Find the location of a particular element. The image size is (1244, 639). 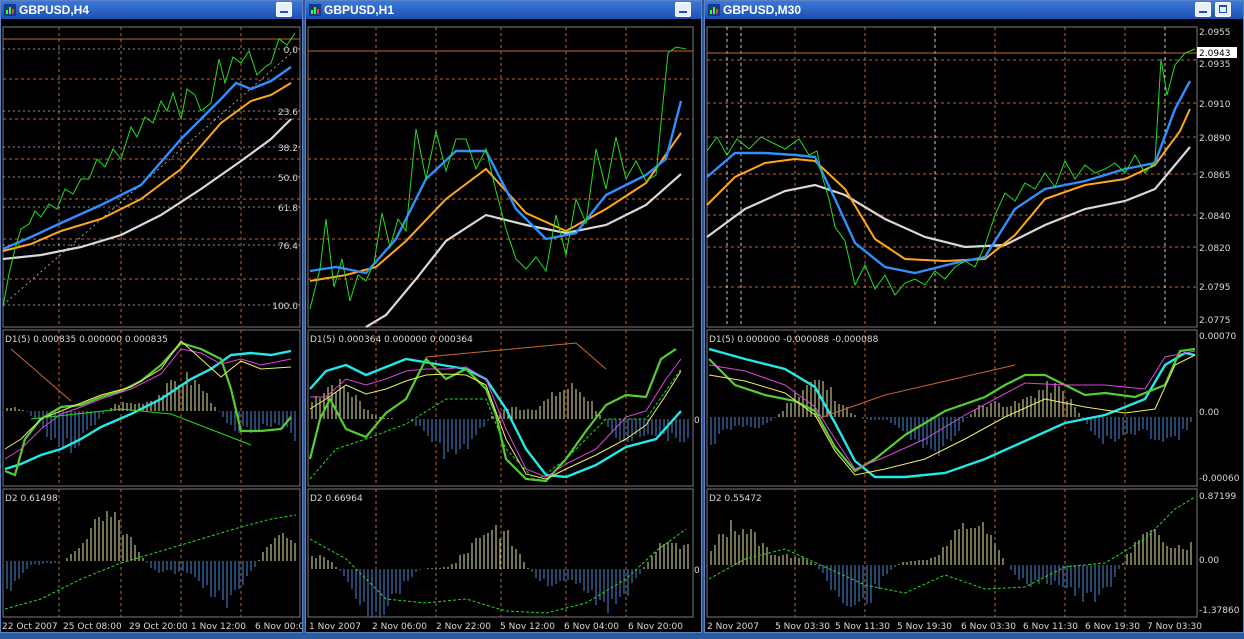

price-pane is located at coordinates (500, 177).